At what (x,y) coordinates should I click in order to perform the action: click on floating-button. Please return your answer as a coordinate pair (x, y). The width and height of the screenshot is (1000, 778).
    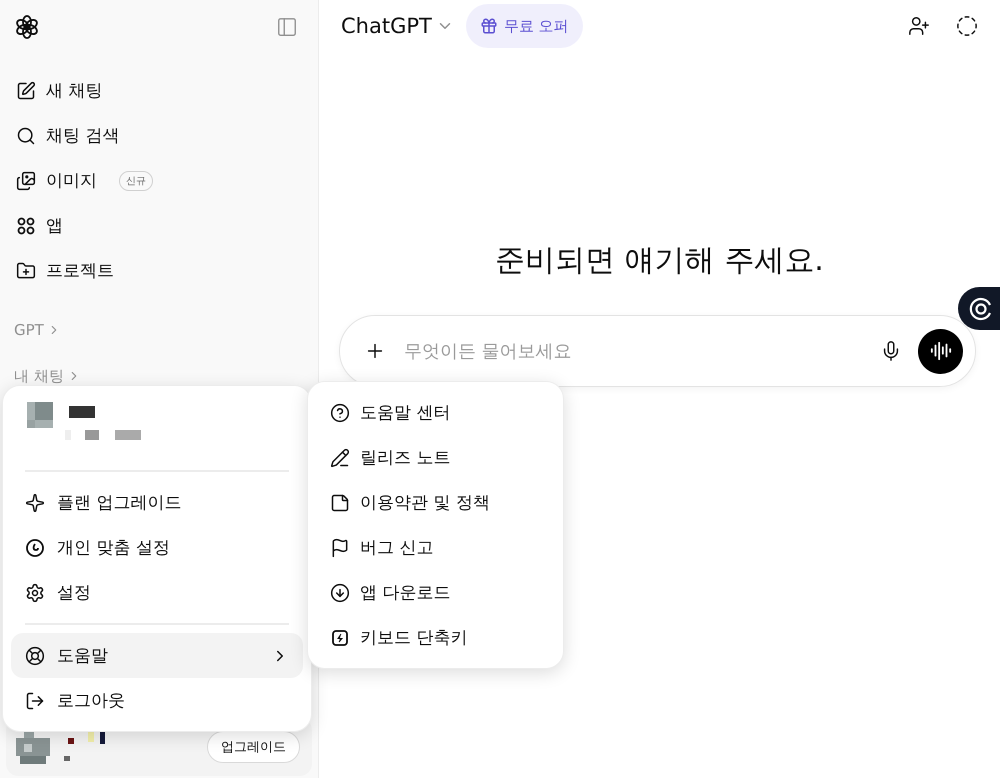
    Looking at the image, I should click on (979, 308).